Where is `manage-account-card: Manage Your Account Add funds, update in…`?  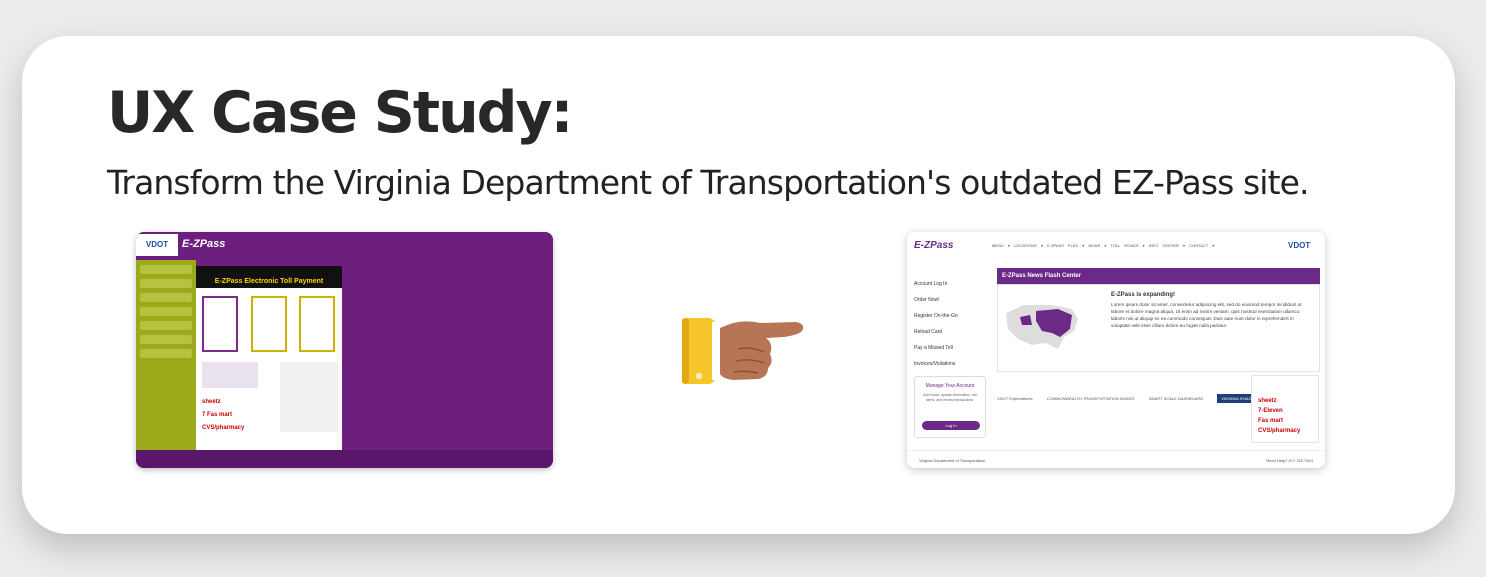
manage-account-card: Manage Your Account Add funds, update in… is located at coordinates (950, 407).